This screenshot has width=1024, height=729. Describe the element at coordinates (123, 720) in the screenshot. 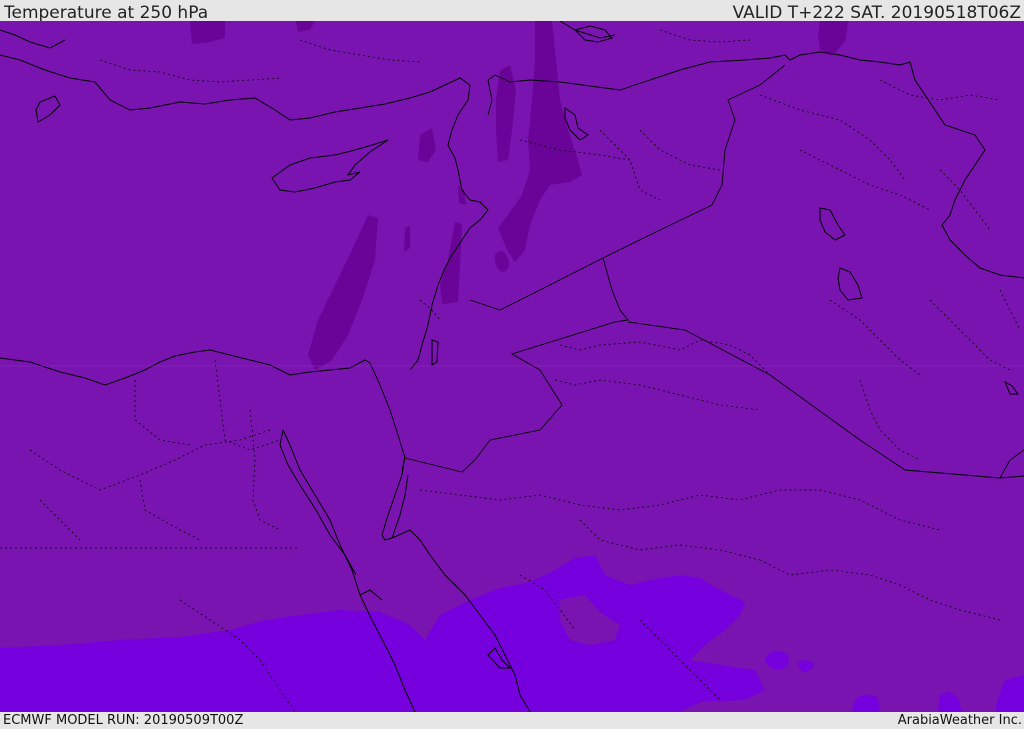

I see `model-run-label: ECMWF MODEL RUN: 20190509T00Z` at that location.